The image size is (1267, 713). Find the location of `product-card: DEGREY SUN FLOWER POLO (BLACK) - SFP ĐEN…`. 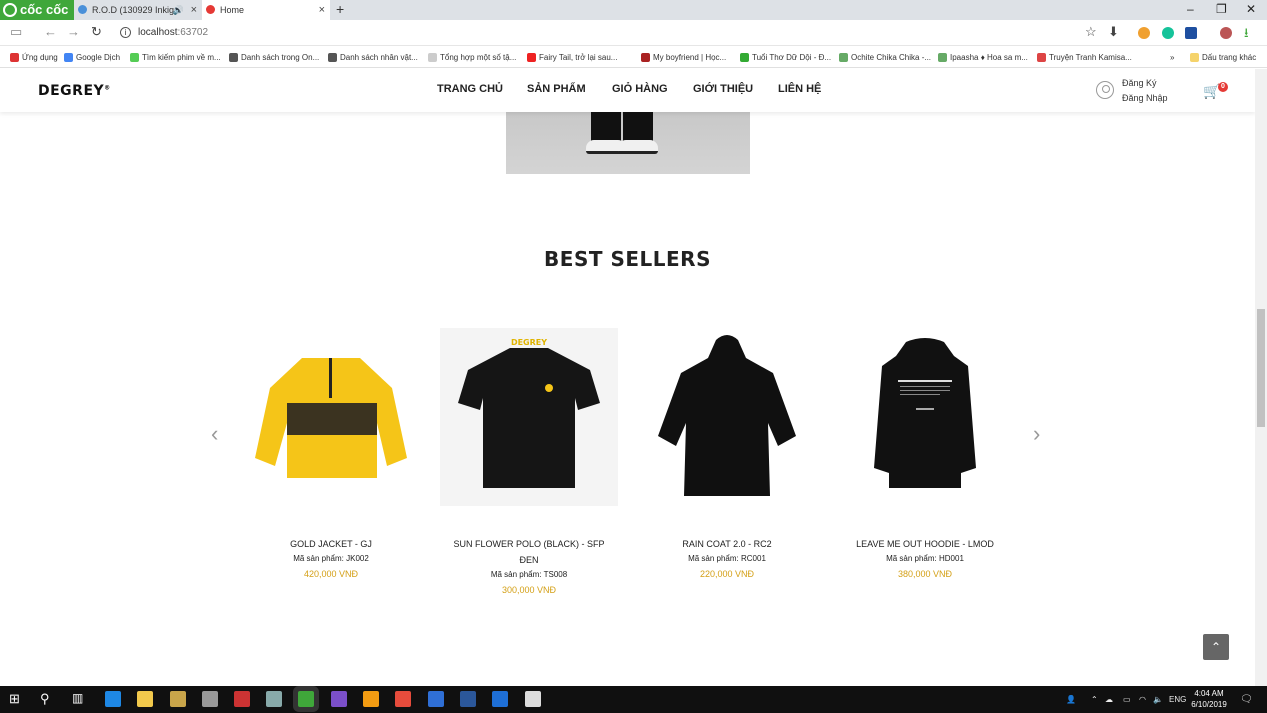

product-card: DEGREY SUN FLOWER POLO (BLACK) - SFP ĐEN… is located at coordinates (529, 463).